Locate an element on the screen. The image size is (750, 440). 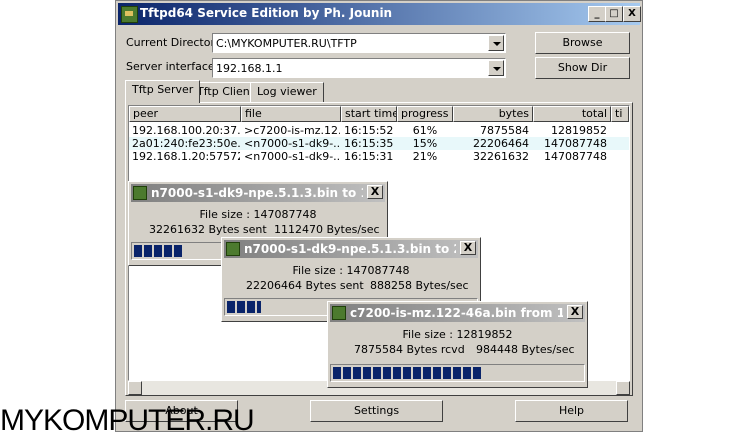
cell-progress: 21% is located at coordinates (425, 156).